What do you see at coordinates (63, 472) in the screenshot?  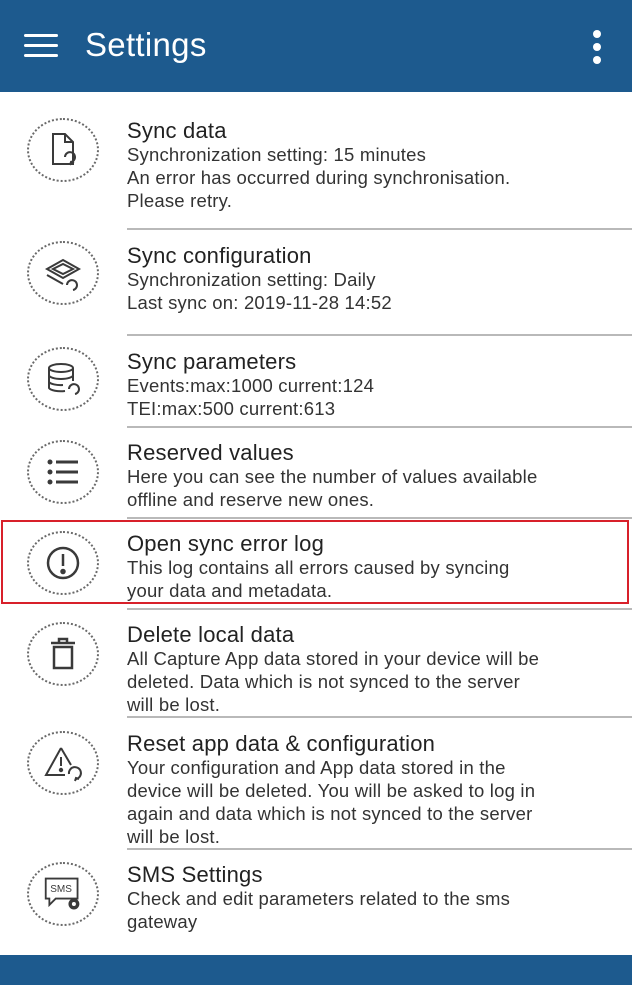 I see `list-icon` at bounding box center [63, 472].